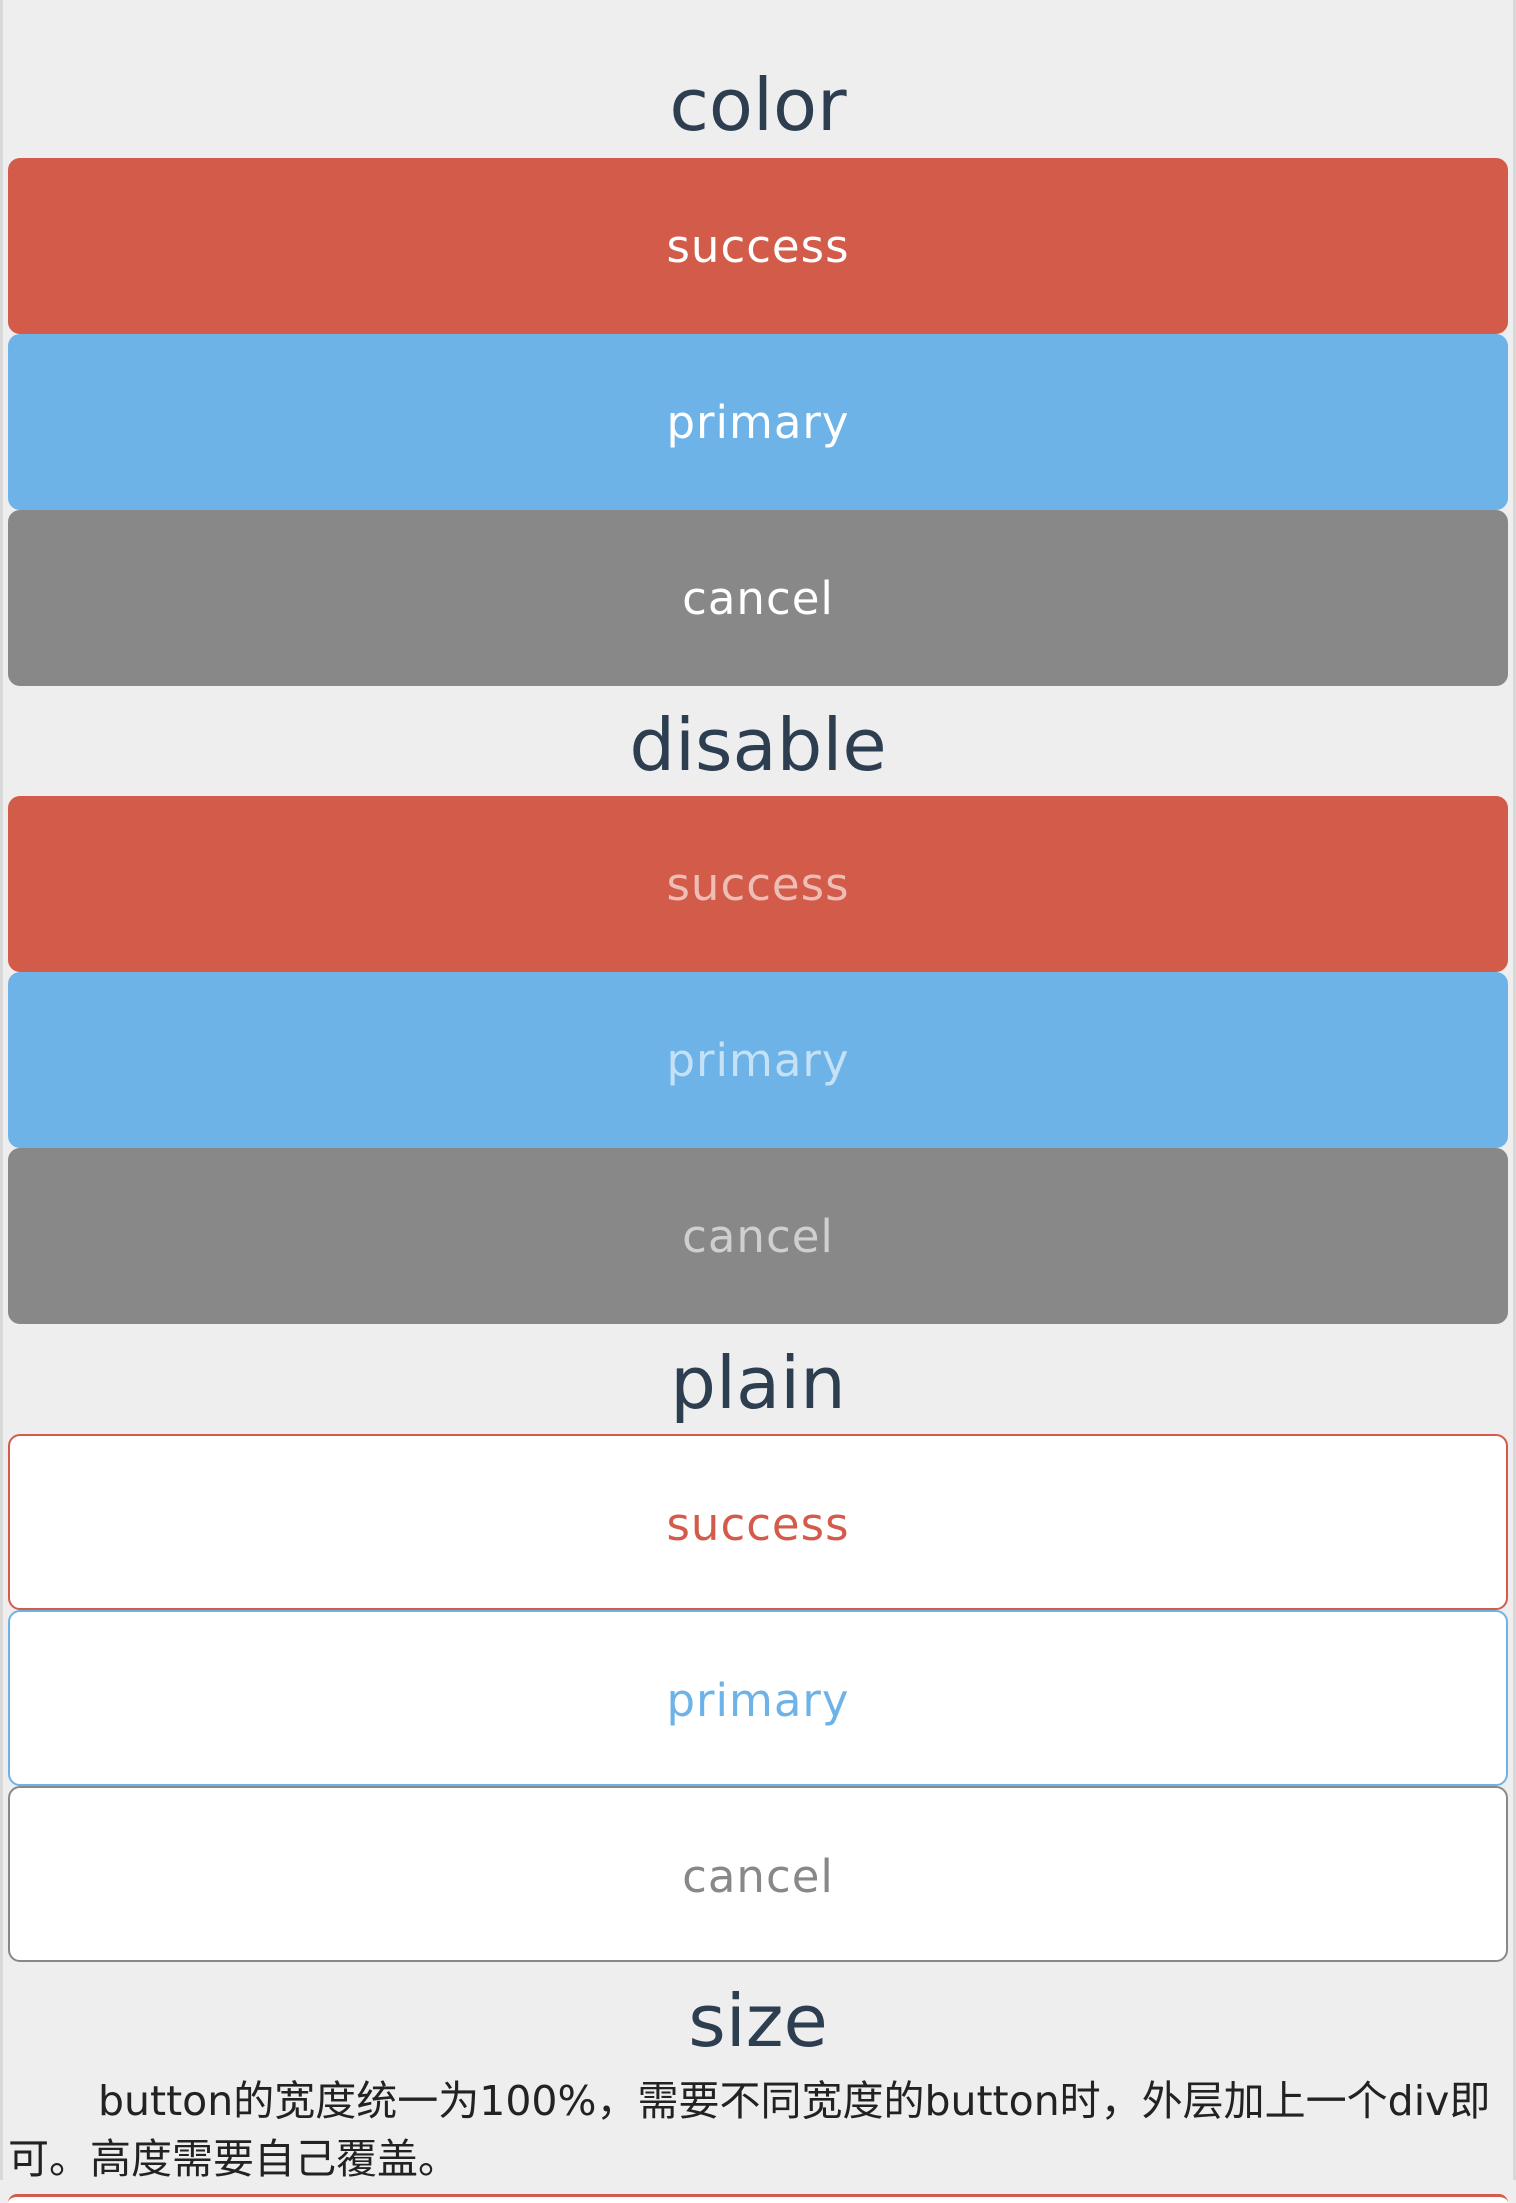  What do you see at coordinates (758, 2198) in the screenshot?
I see `next-button-edge` at bounding box center [758, 2198].